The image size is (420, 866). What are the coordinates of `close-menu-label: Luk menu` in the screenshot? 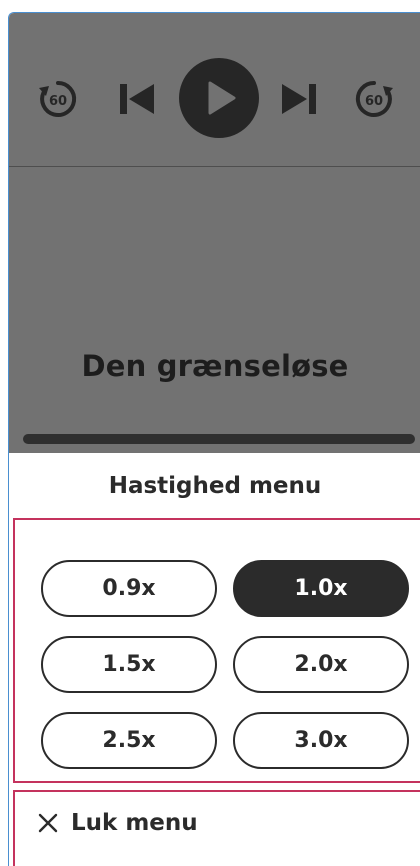 It's located at (134, 823).